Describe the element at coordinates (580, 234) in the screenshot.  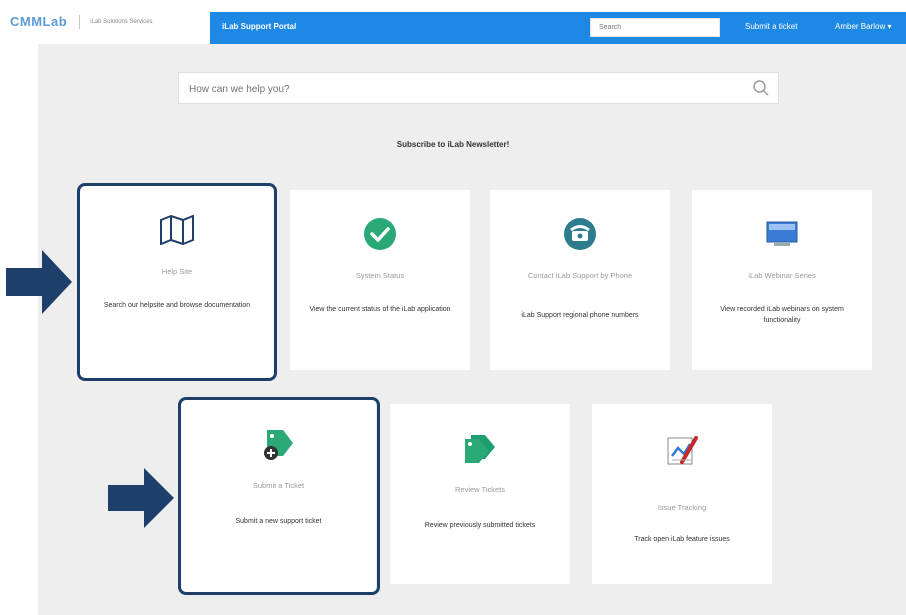
I see `phone-icon` at that location.